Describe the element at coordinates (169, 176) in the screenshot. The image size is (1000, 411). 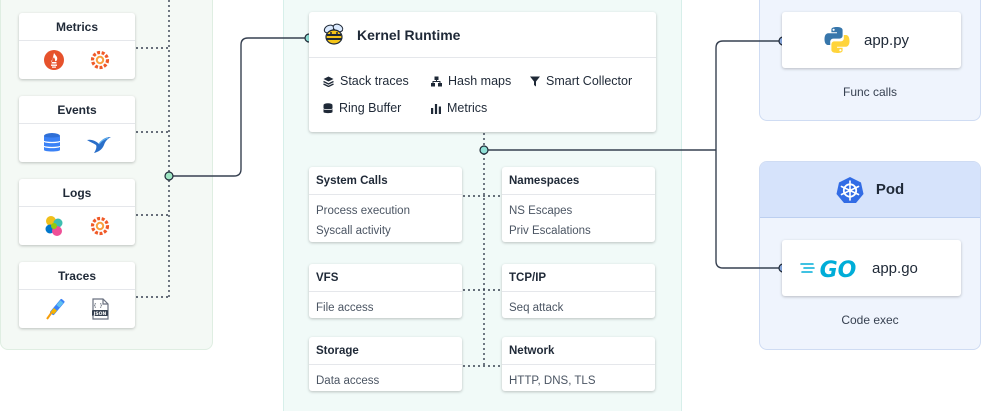
I see `spine-node` at that location.